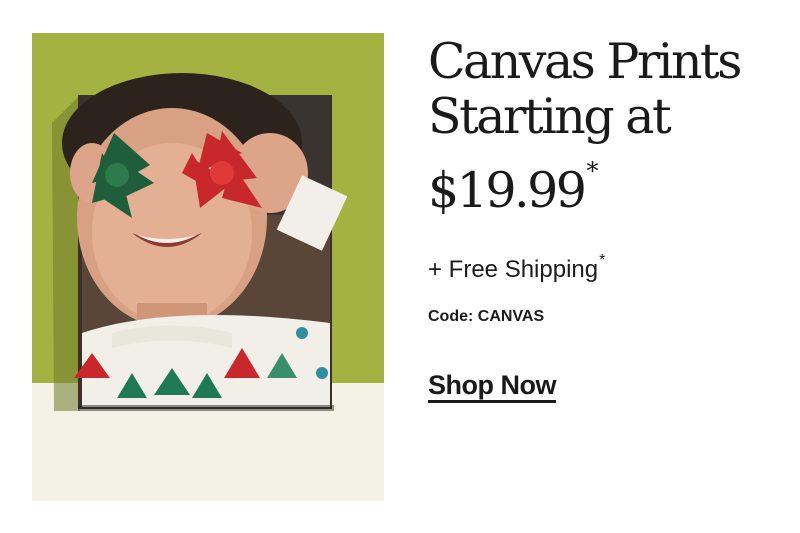 The height and width of the screenshot is (533, 800). I want to click on headline-price: $19.99, so click(507, 190).